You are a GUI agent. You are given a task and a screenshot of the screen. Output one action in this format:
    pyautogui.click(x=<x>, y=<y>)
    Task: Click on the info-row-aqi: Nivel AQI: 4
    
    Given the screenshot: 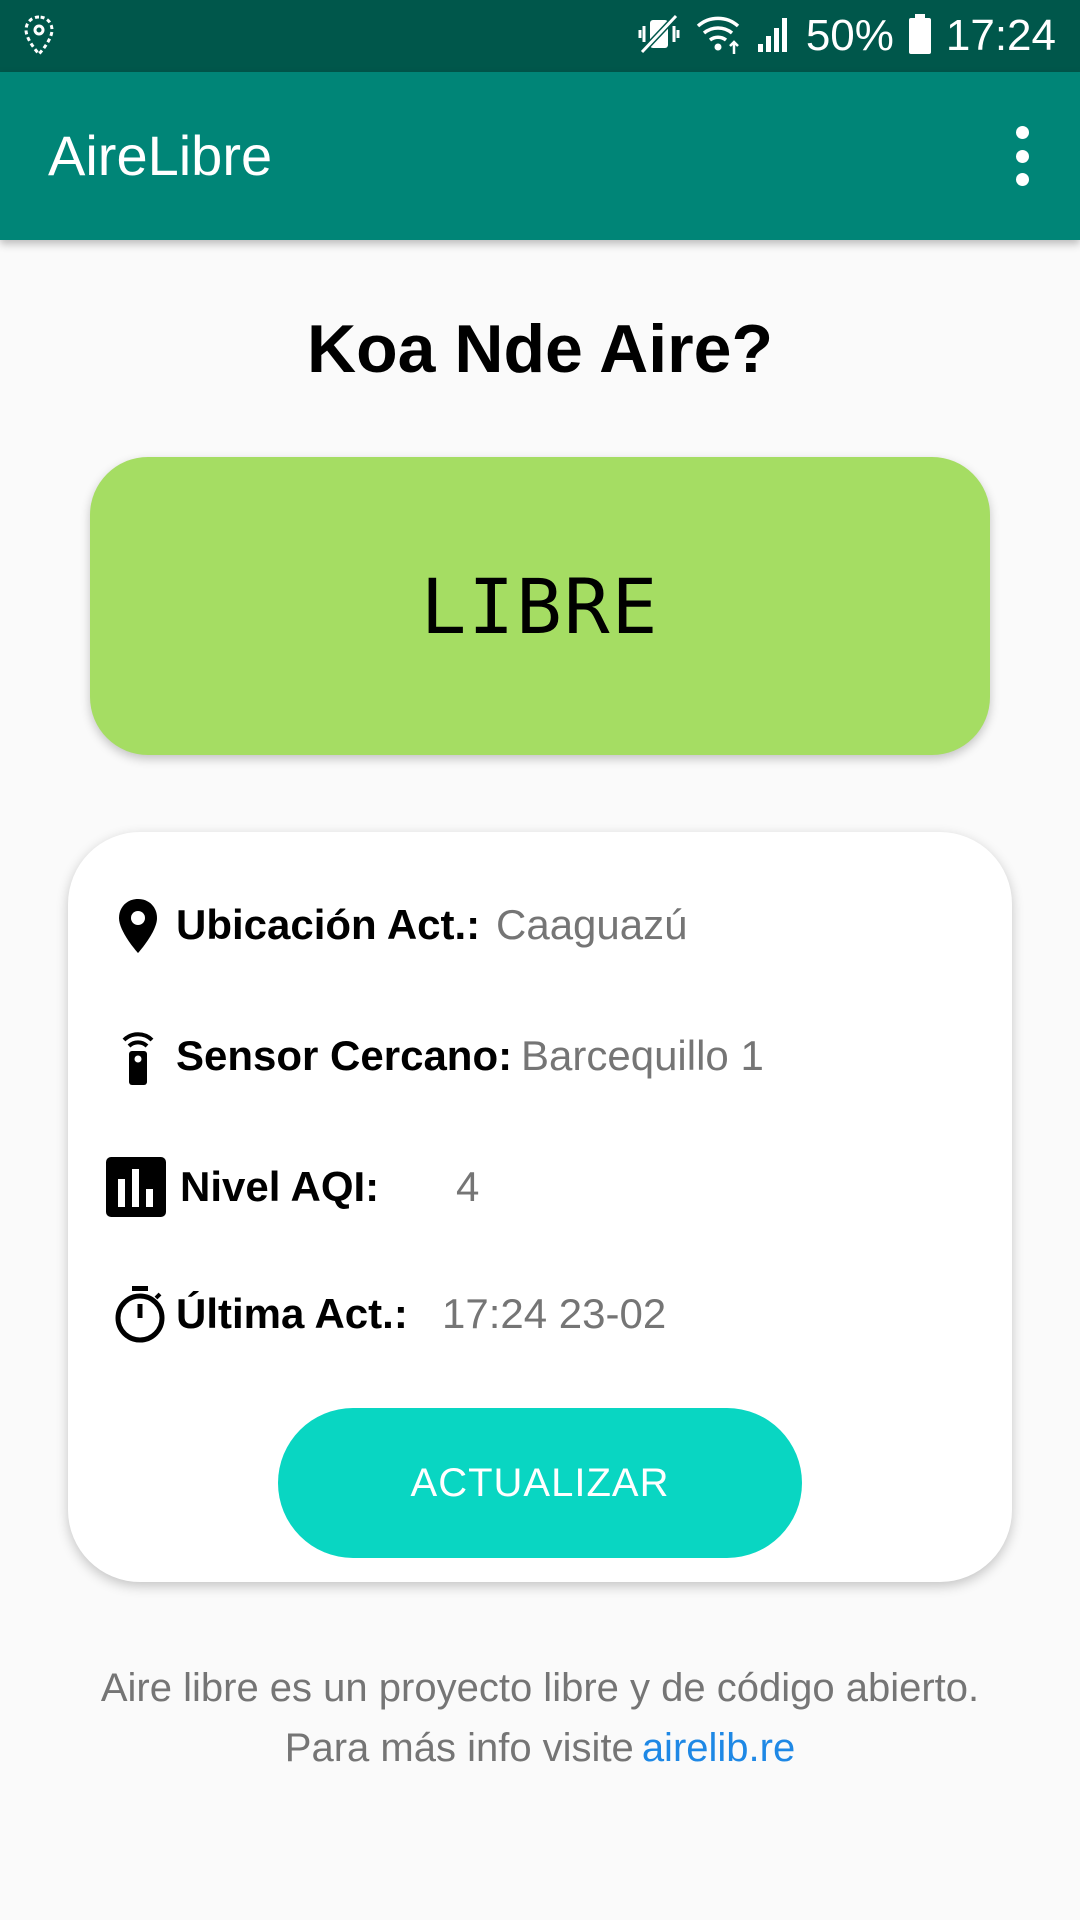 What is the action you would take?
    pyautogui.click(x=540, y=1187)
    